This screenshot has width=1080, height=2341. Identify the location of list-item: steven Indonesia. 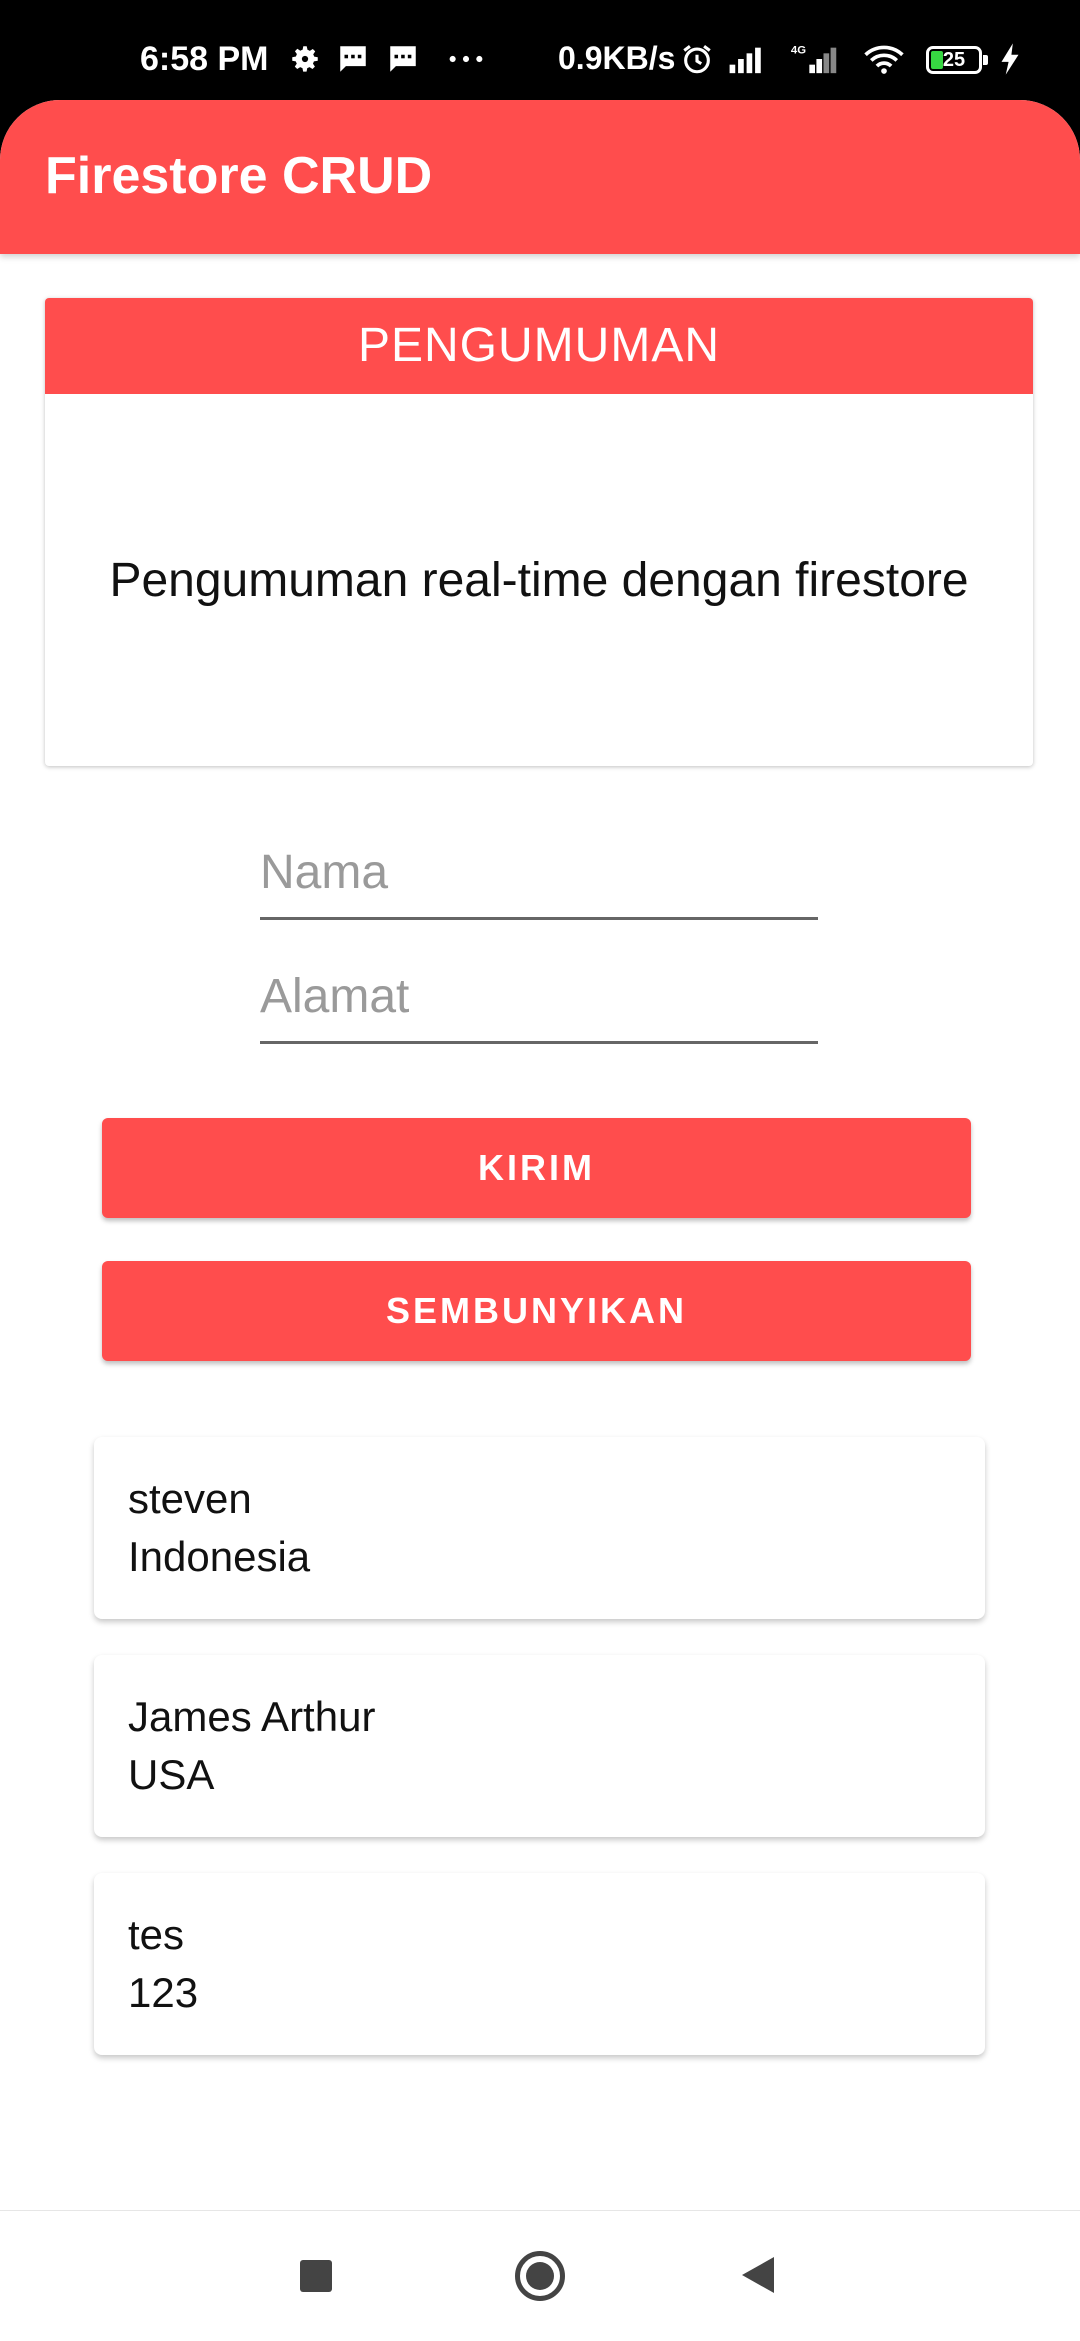
(539, 1528).